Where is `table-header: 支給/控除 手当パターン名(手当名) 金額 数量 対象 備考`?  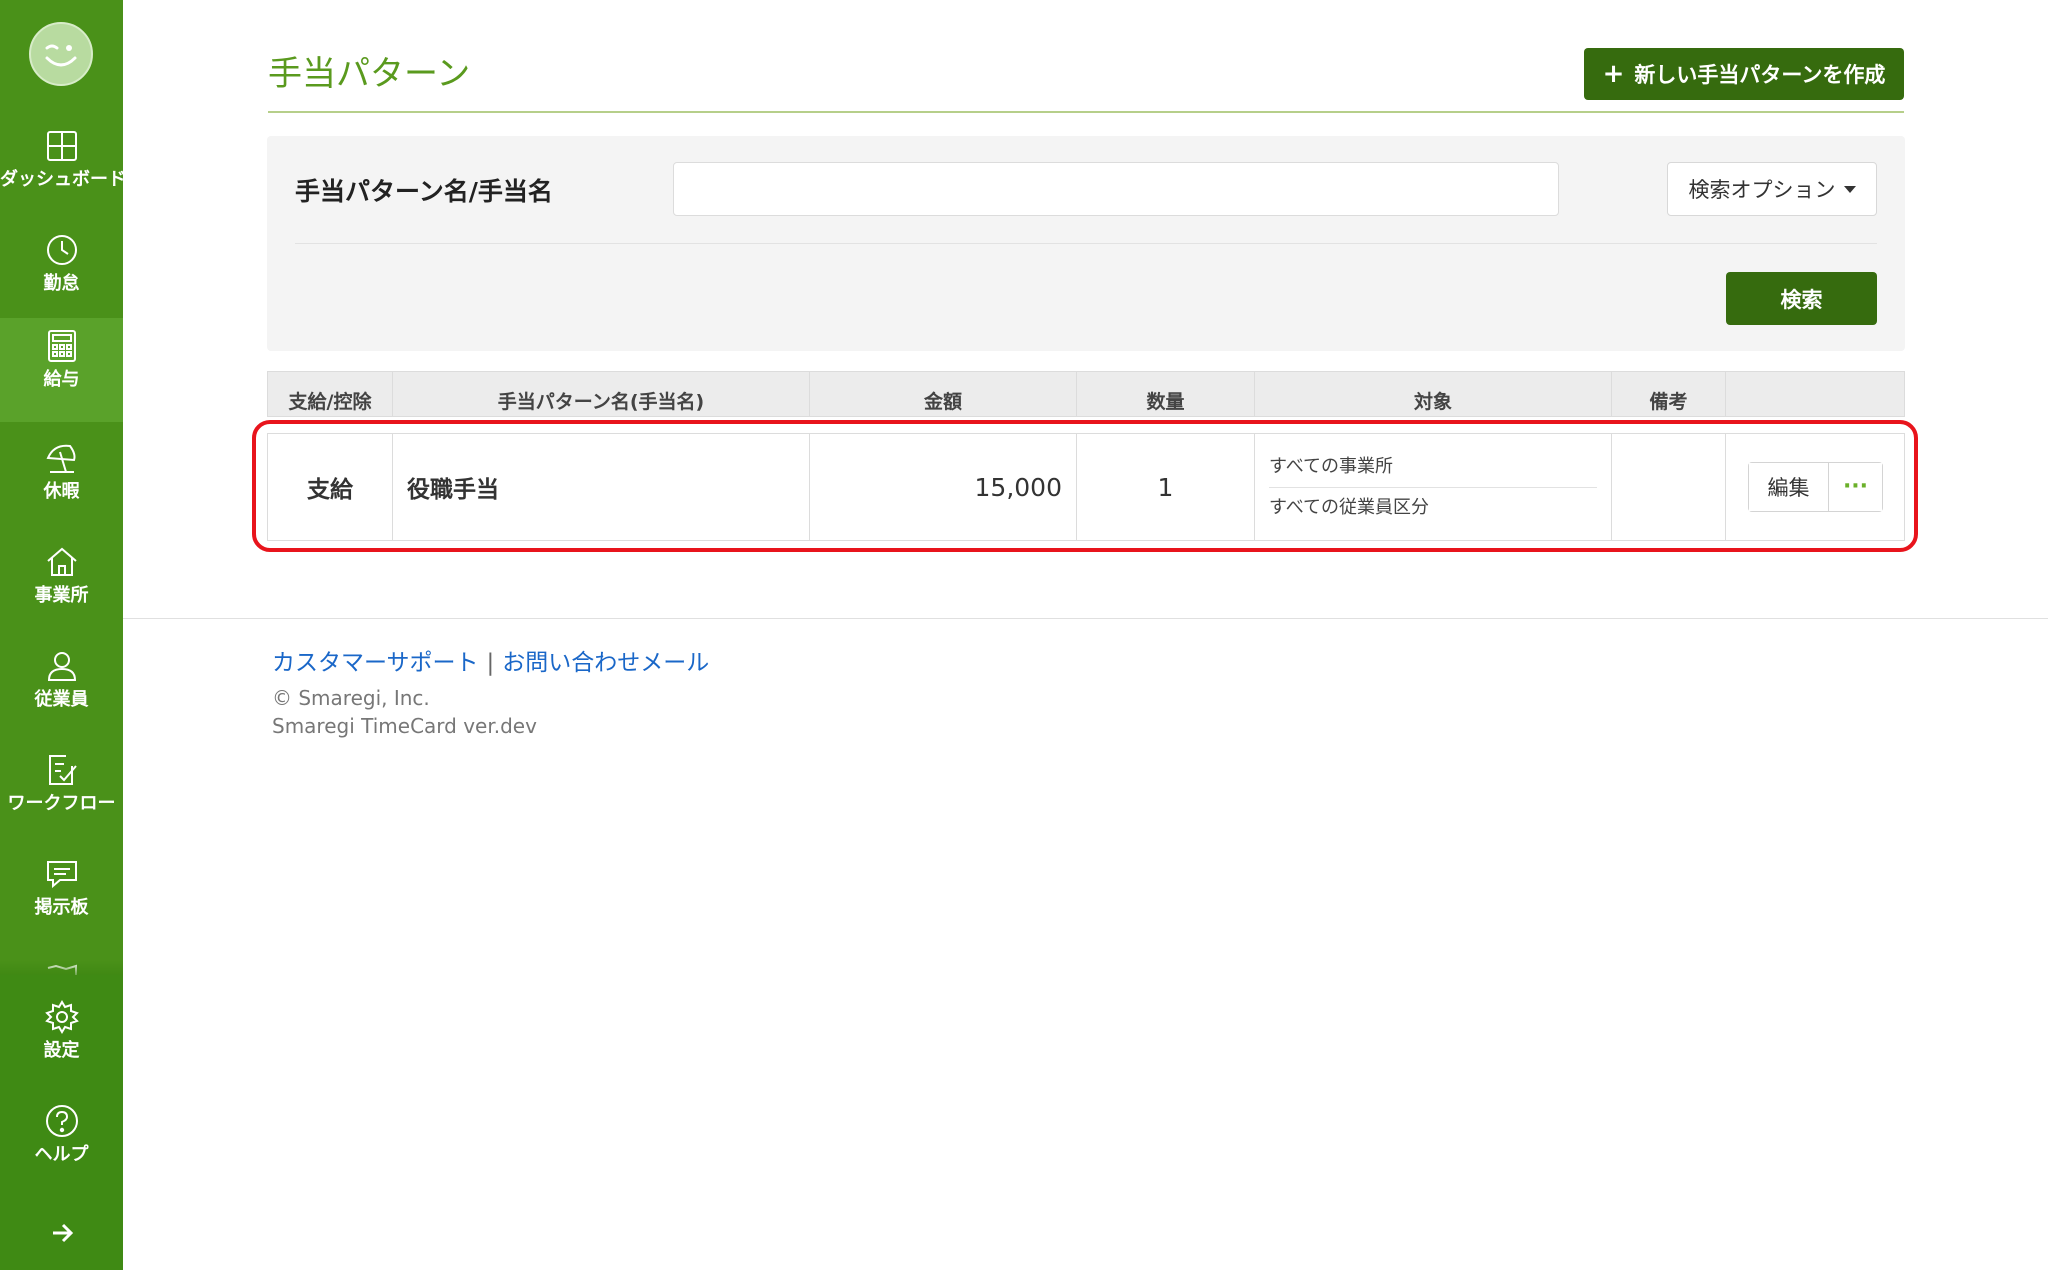 table-header: 支給/控除 手当パターン名(手当名) 金額 数量 対象 備考 is located at coordinates (1086, 394).